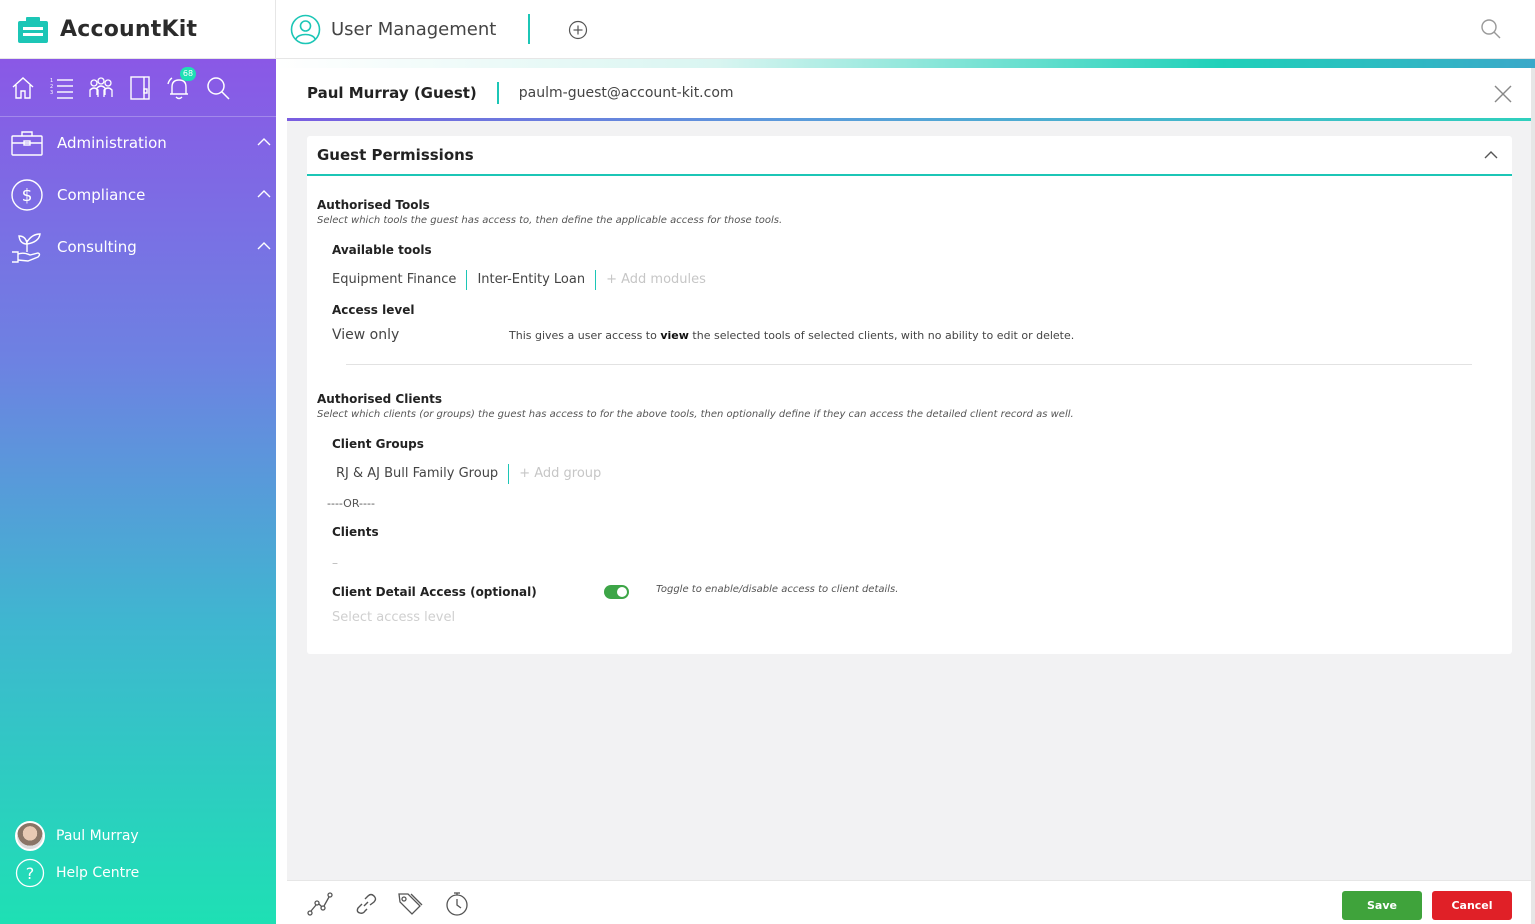 Image resolution: width=1535 pixels, height=924 pixels. What do you see at coordinates (26, 248) in the screenshot?
I see `plant-hand-icon` at bounding box center [26, 248].